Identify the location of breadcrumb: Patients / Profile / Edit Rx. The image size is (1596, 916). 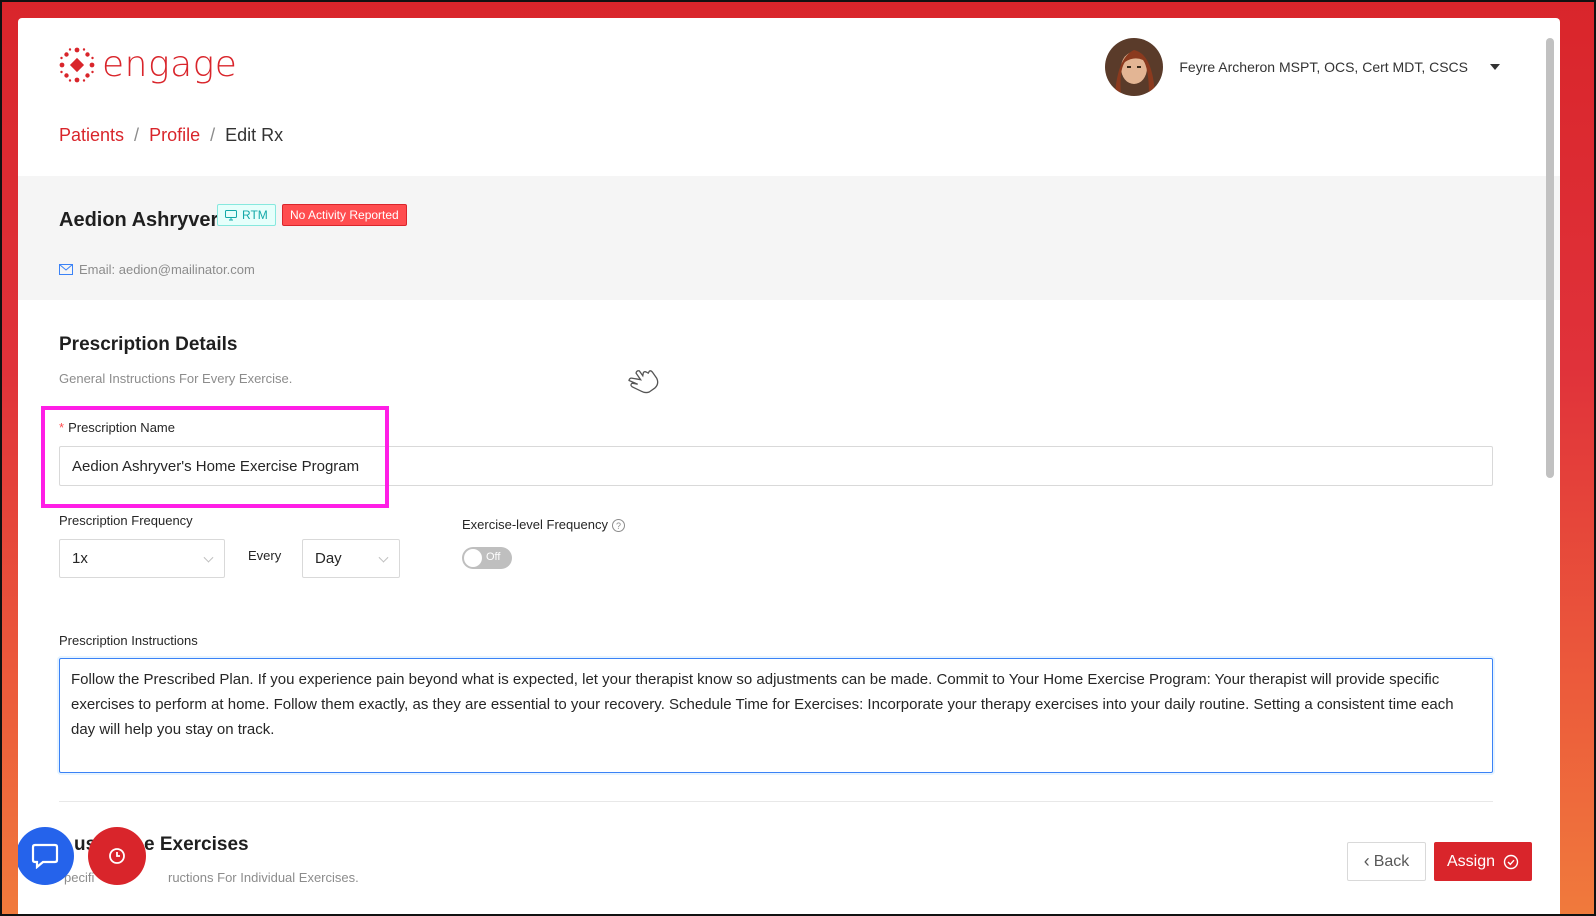
(171, 135).